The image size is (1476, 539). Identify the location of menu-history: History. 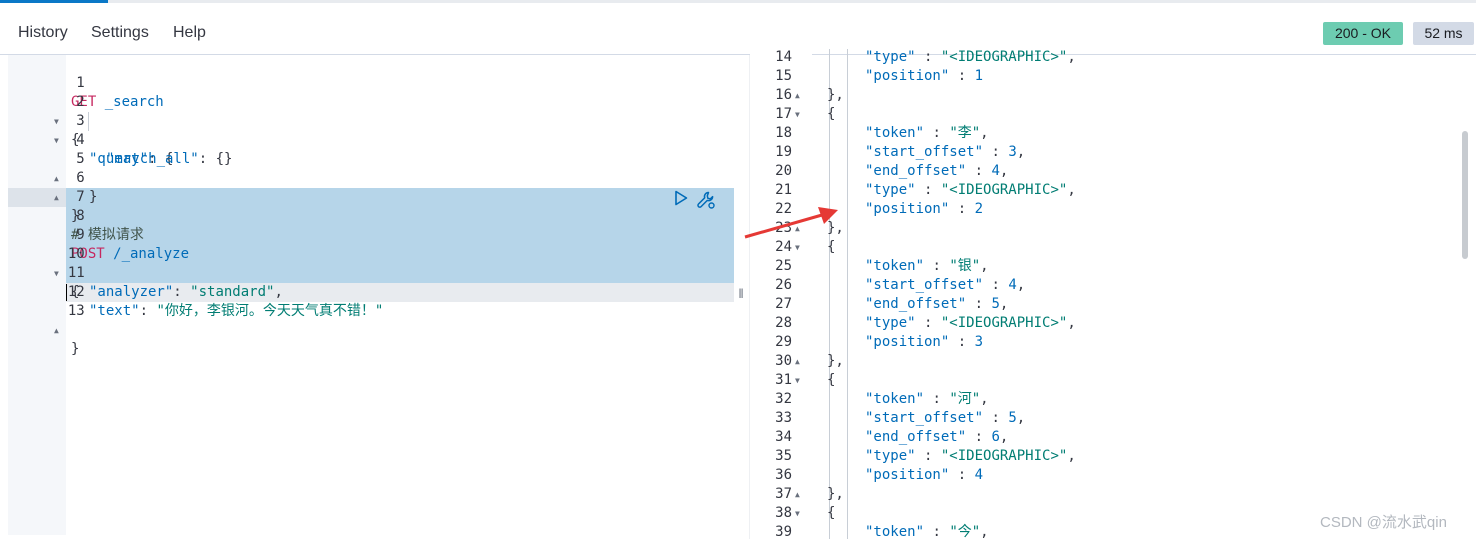
(43, 33).